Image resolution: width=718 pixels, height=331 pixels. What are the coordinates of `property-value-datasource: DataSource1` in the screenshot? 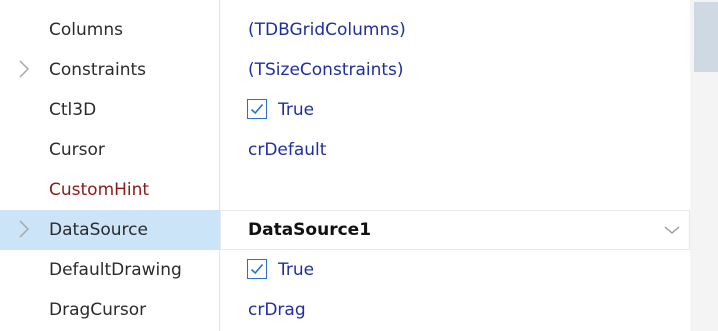 It's located at (310, 230).